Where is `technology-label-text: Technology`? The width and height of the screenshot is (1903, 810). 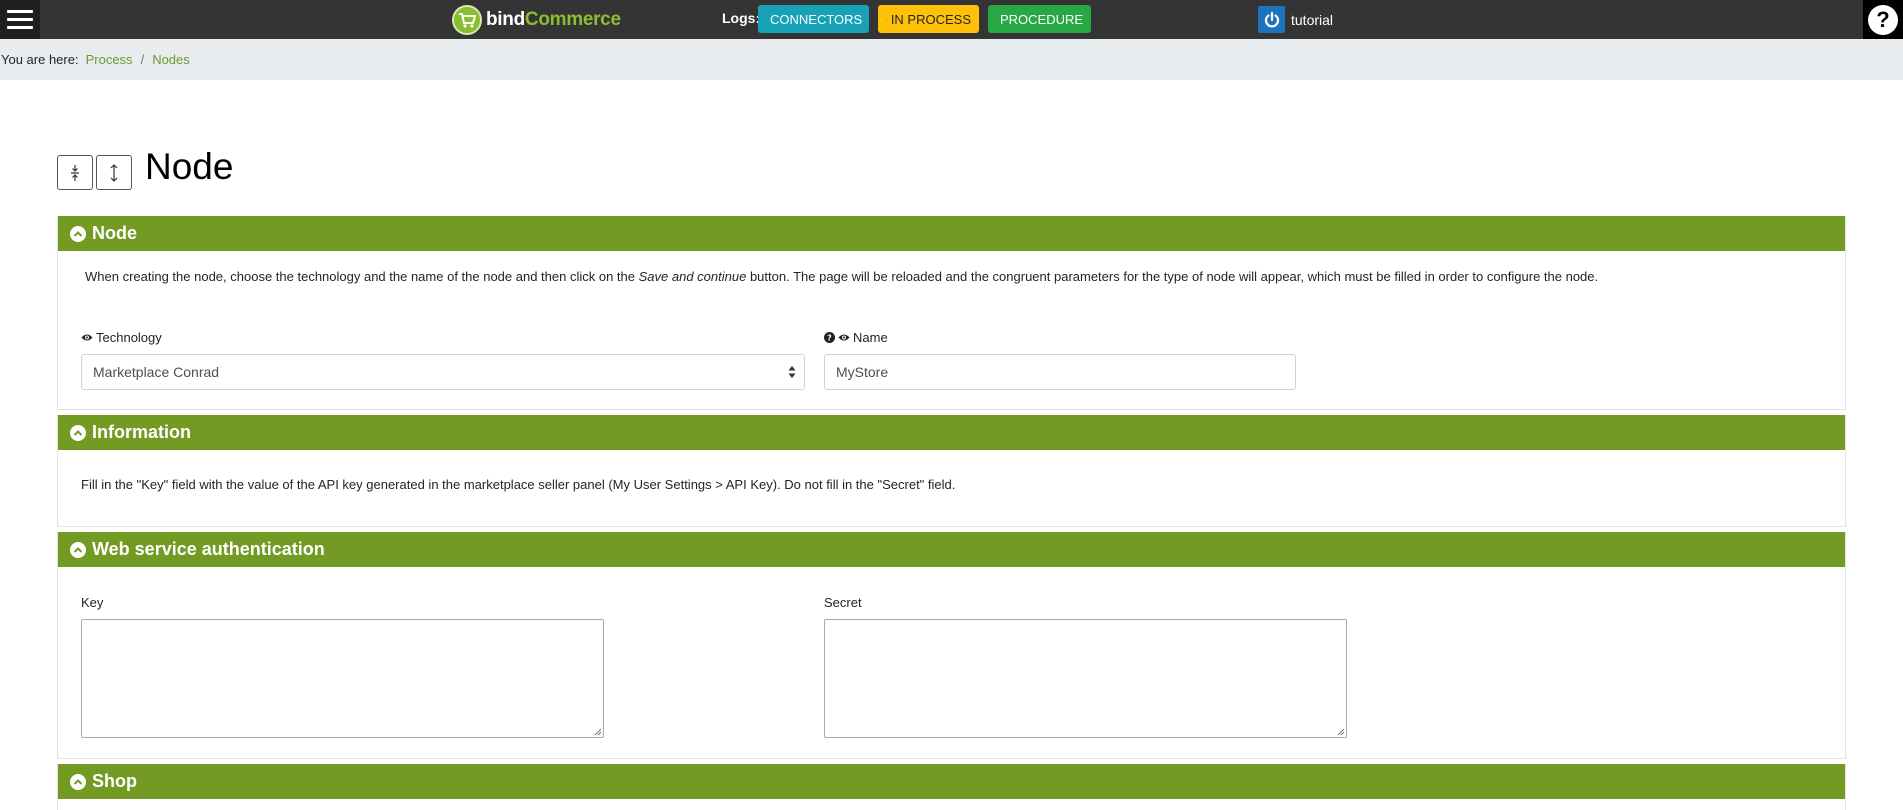
technology-label-text: Technology is located at coordinates (129, 337).